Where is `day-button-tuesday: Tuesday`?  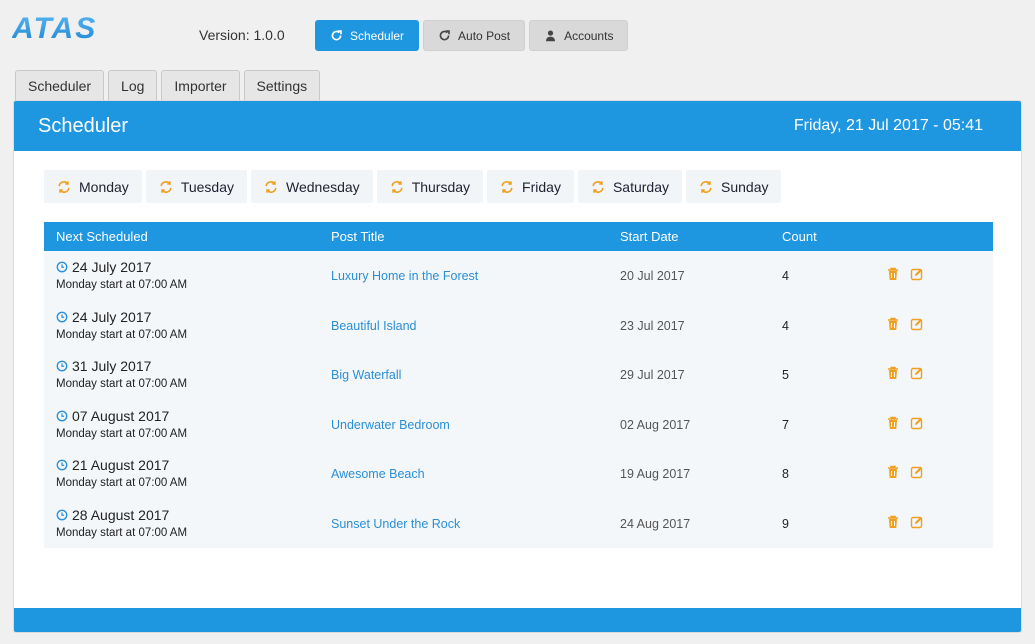
day-button-tuesday: Tuesday is located at coordinates (196, 186).